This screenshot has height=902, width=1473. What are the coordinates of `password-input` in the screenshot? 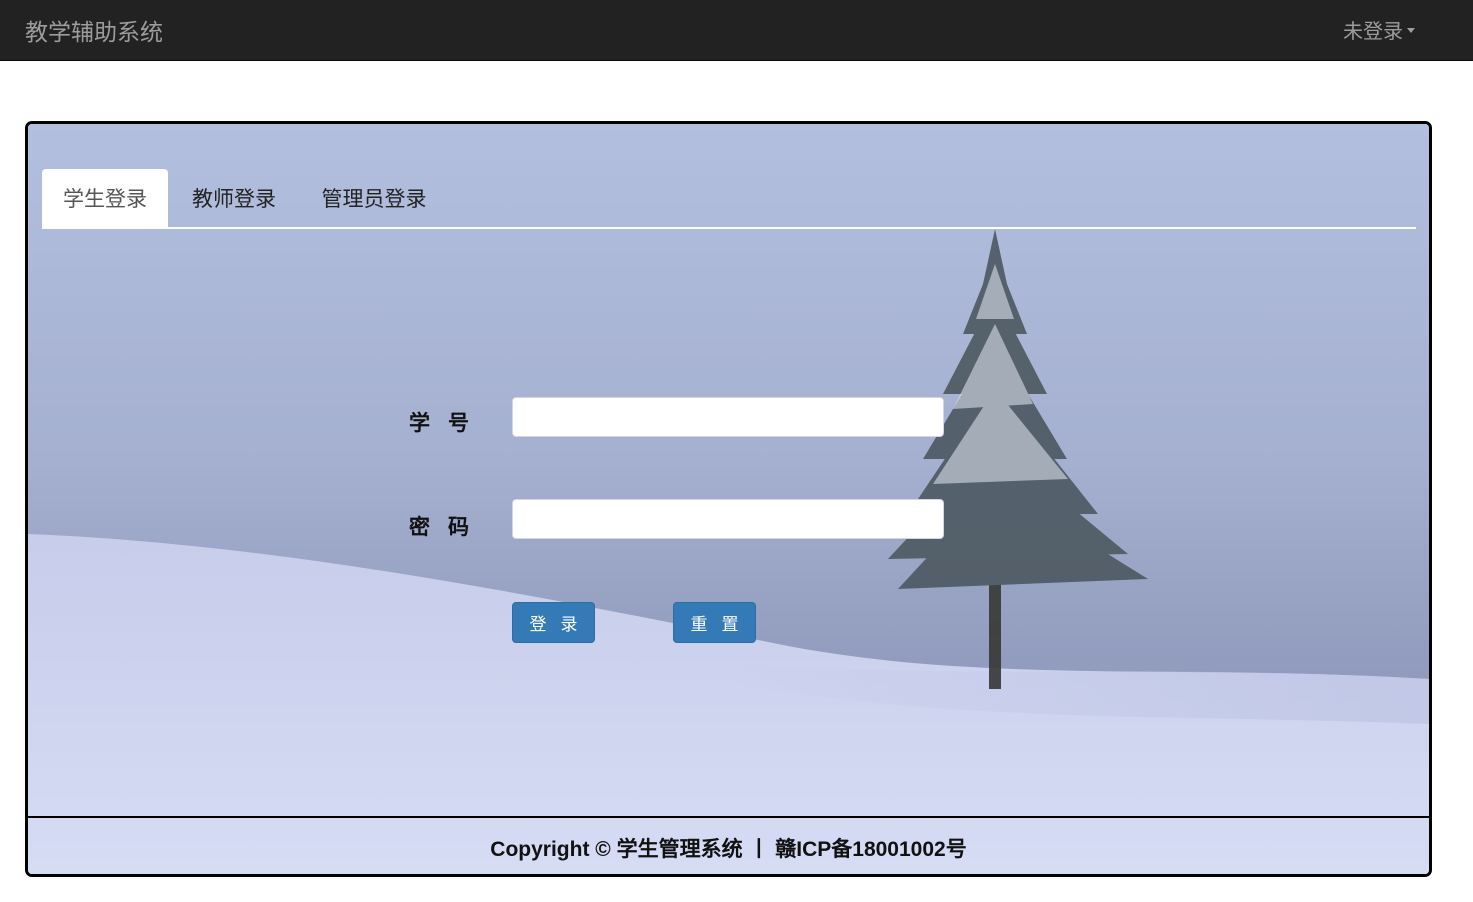 It's located at (728, 519).